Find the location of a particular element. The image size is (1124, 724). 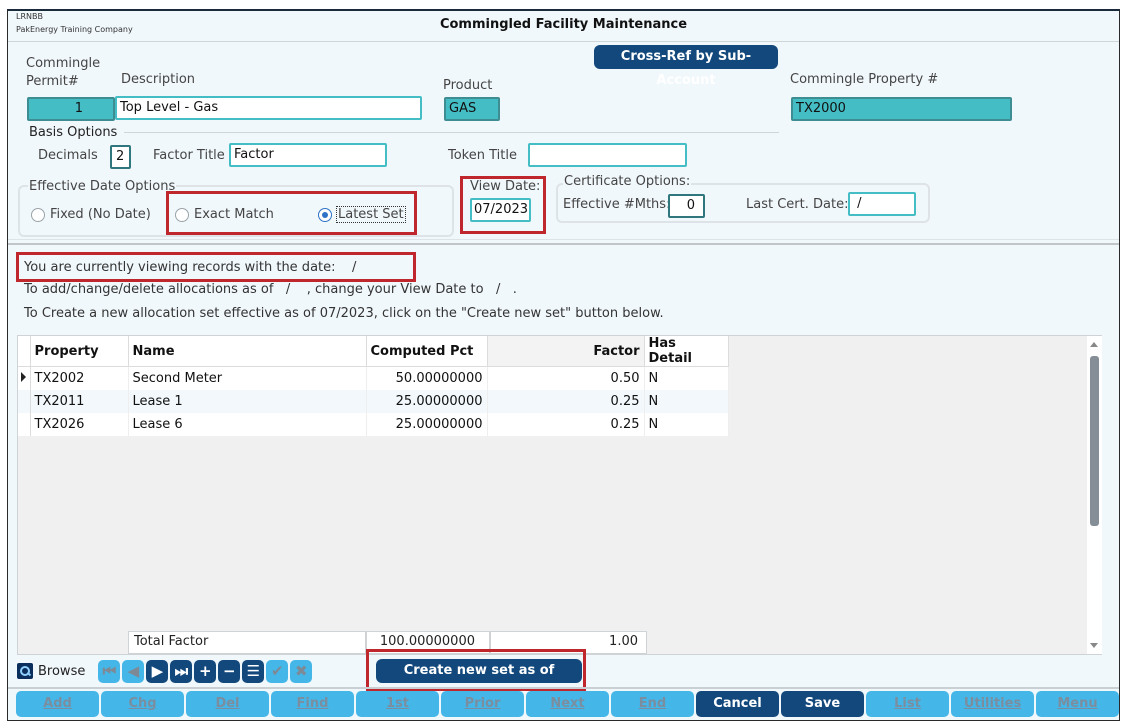

total-computed-pct: 100.00000000 is located at coordinates (428, 642).